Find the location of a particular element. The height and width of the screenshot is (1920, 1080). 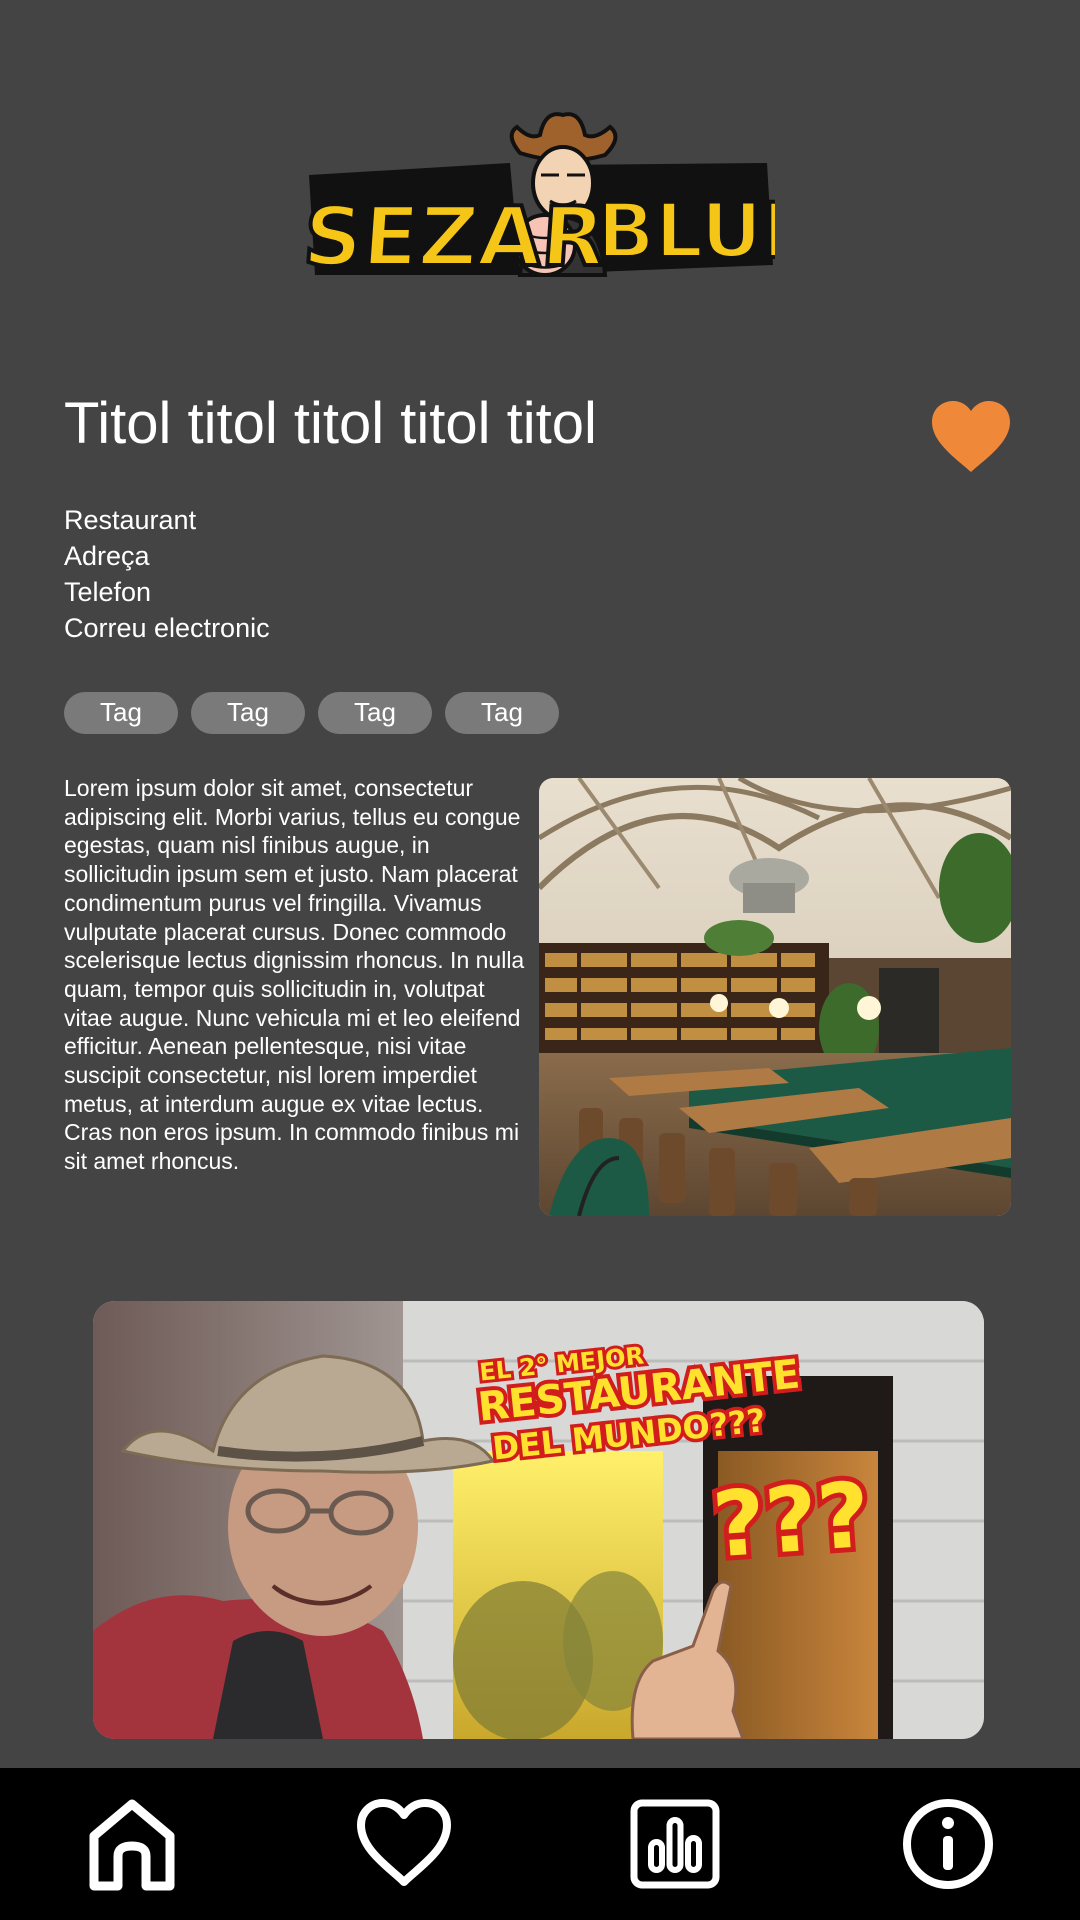

sezar-blue-logo: SEZAR BLUE is located at coordinates (540, 200).